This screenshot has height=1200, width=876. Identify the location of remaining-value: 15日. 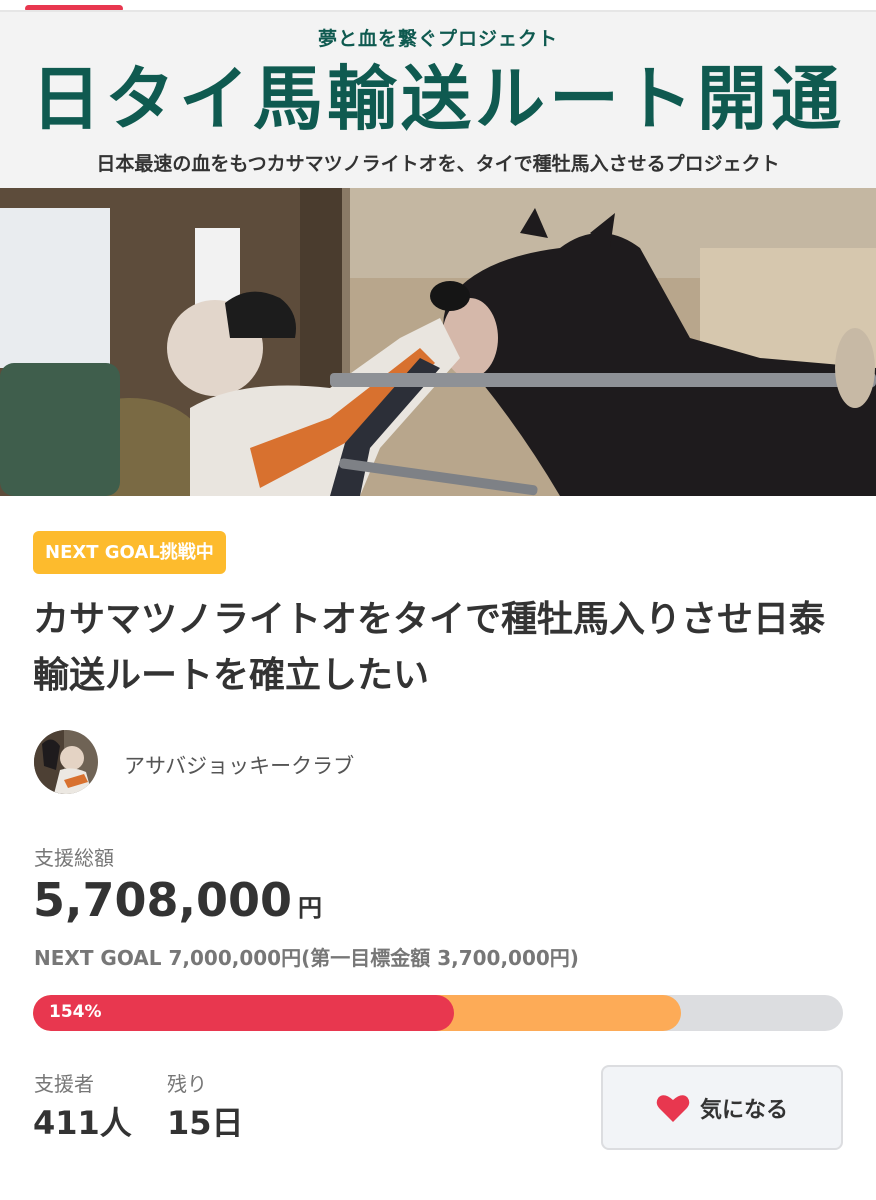
(205, 1123).